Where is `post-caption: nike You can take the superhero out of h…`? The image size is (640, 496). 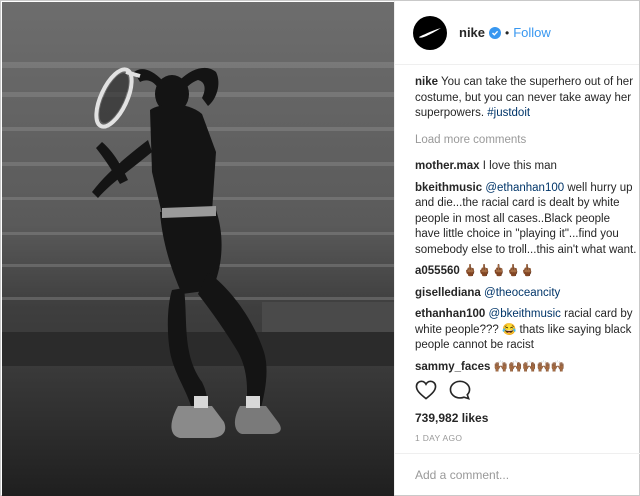
post-caption: nike You can take the superhero out of h… is located at coordinates (526, 98).